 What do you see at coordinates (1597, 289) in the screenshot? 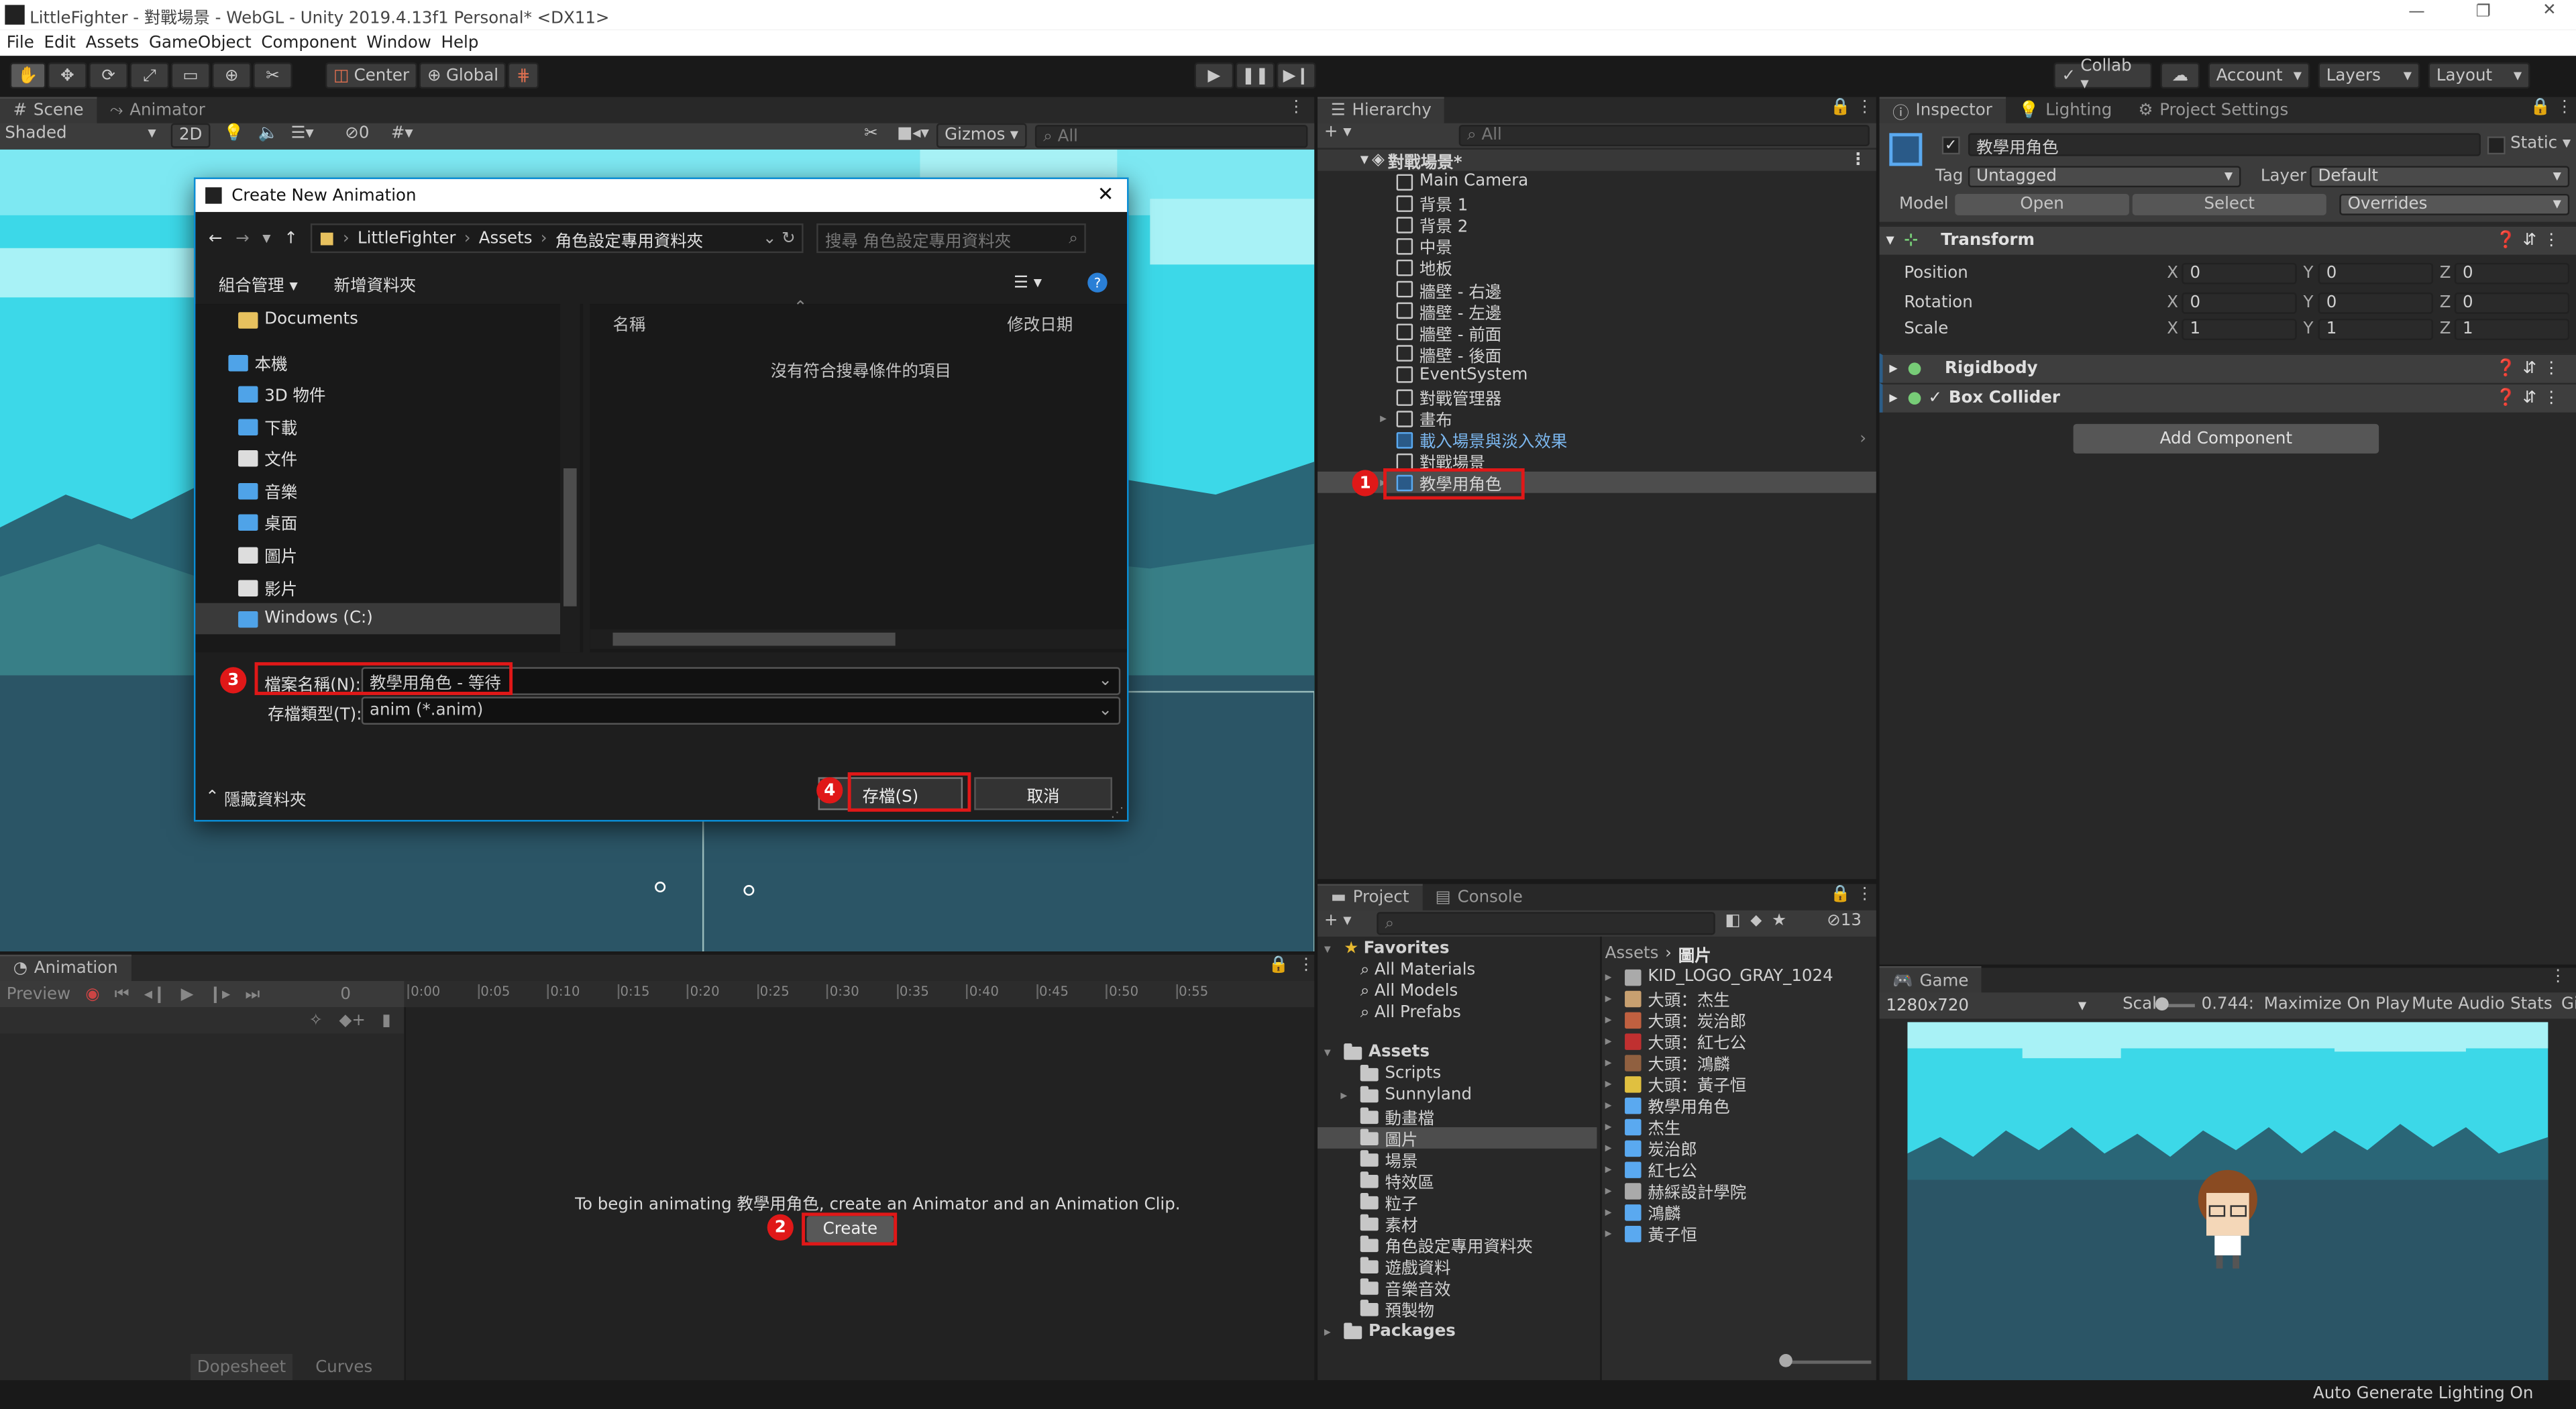
I see `hierarchy-item: 牆壁 - 右邊` at bounding box center [1597, 289].